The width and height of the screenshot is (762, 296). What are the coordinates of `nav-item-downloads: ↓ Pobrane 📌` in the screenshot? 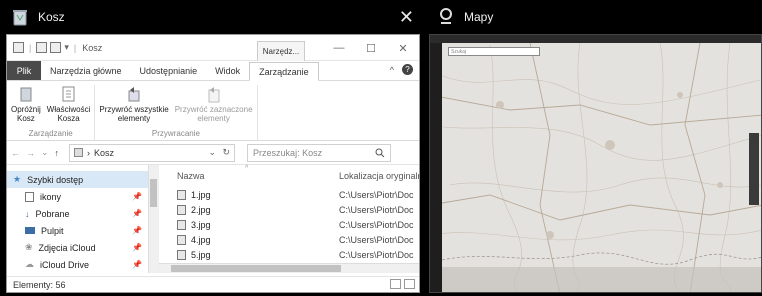 It's located at (82, 213).